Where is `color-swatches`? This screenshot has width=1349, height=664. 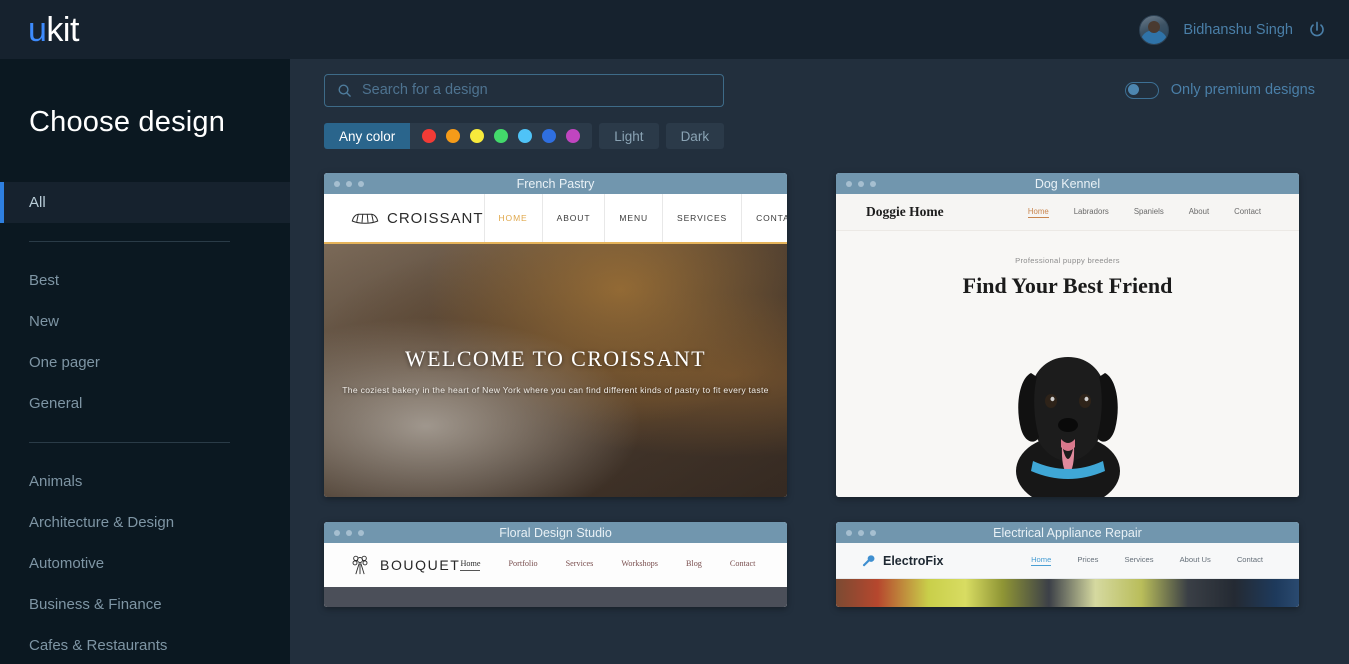
color-swatches is located at coordinates (501, 136).